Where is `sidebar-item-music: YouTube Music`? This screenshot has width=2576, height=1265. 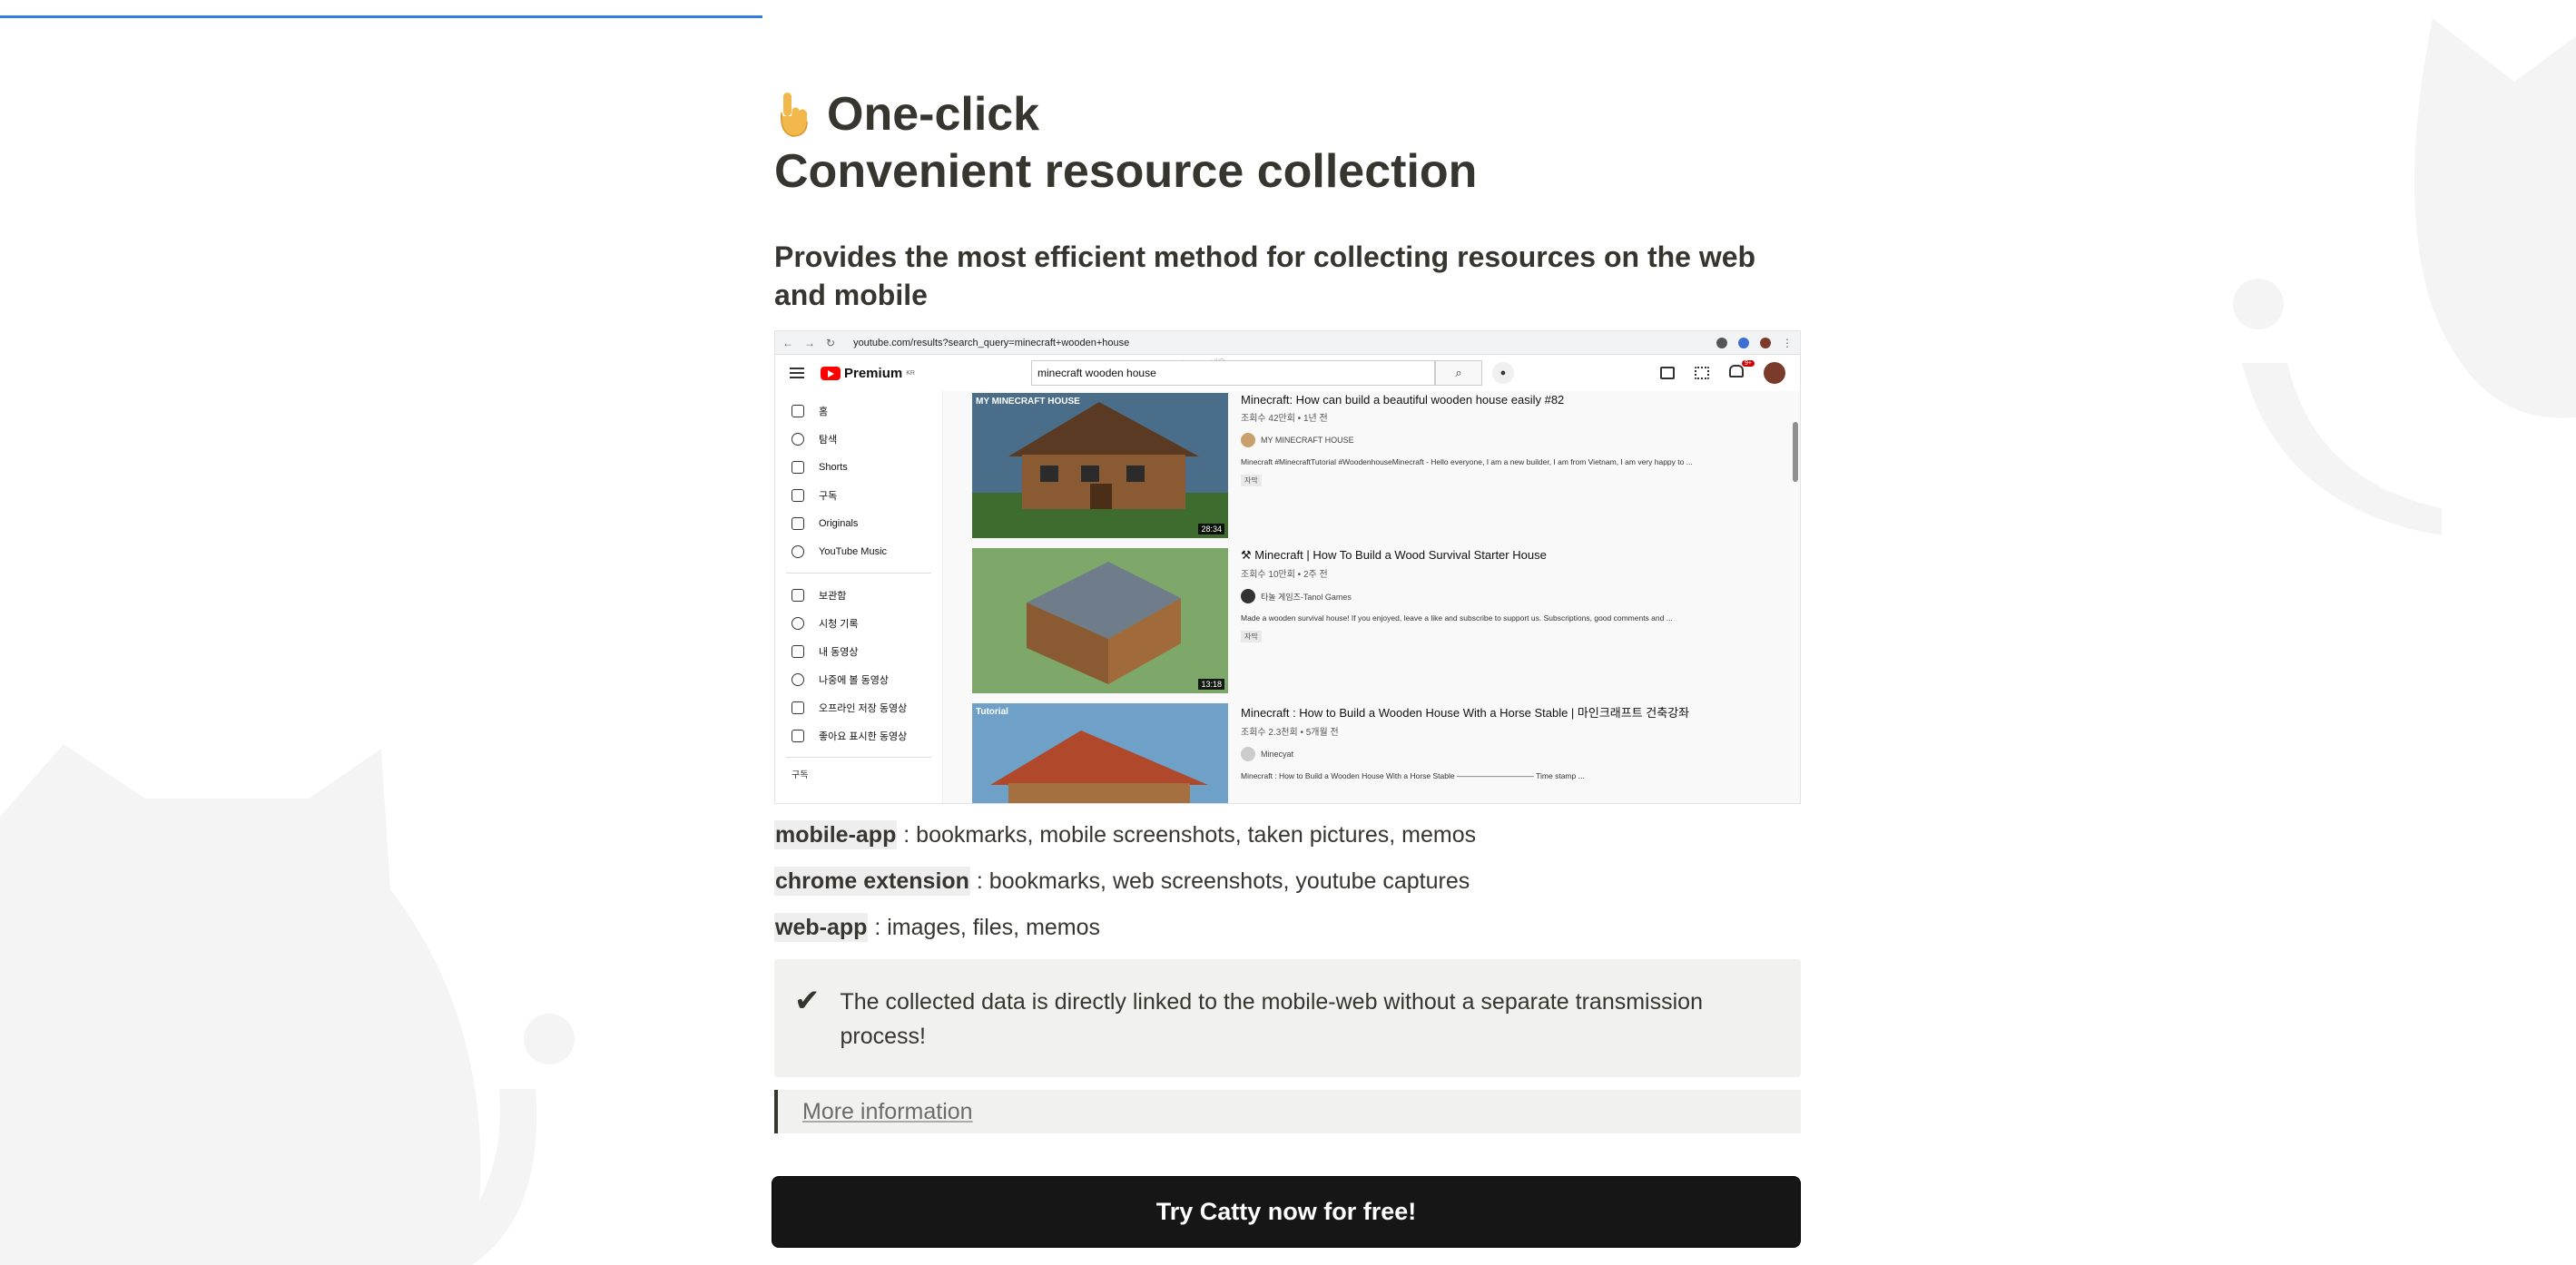
sidebar-item-music: YouTube Music is located at coordinates (858, 551).